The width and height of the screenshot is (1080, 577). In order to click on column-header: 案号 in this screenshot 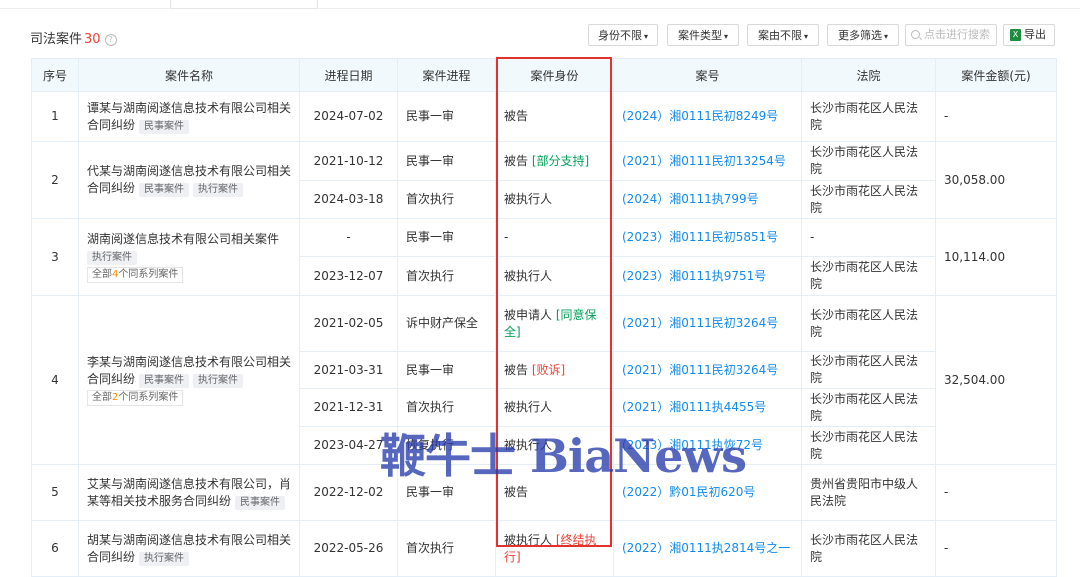, I will do `click(707, 75)`.